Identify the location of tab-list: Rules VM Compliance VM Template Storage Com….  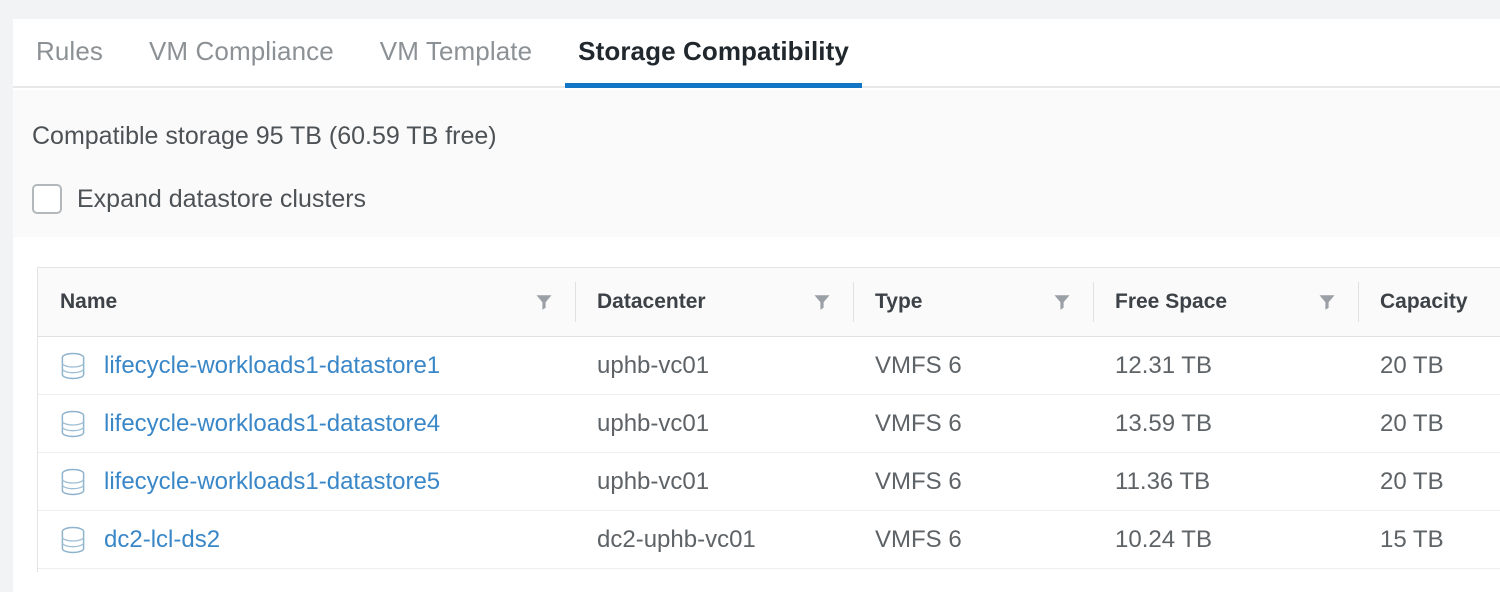
(442, 52).